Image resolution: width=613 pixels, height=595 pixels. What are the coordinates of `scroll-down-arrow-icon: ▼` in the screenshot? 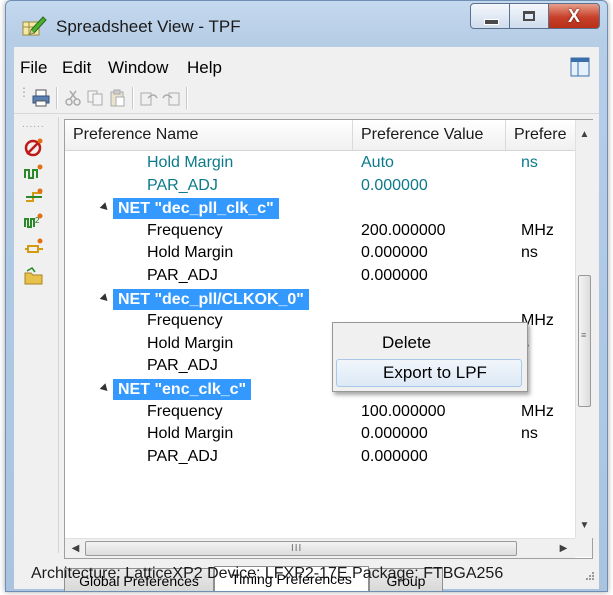 It's located at (584, 525).